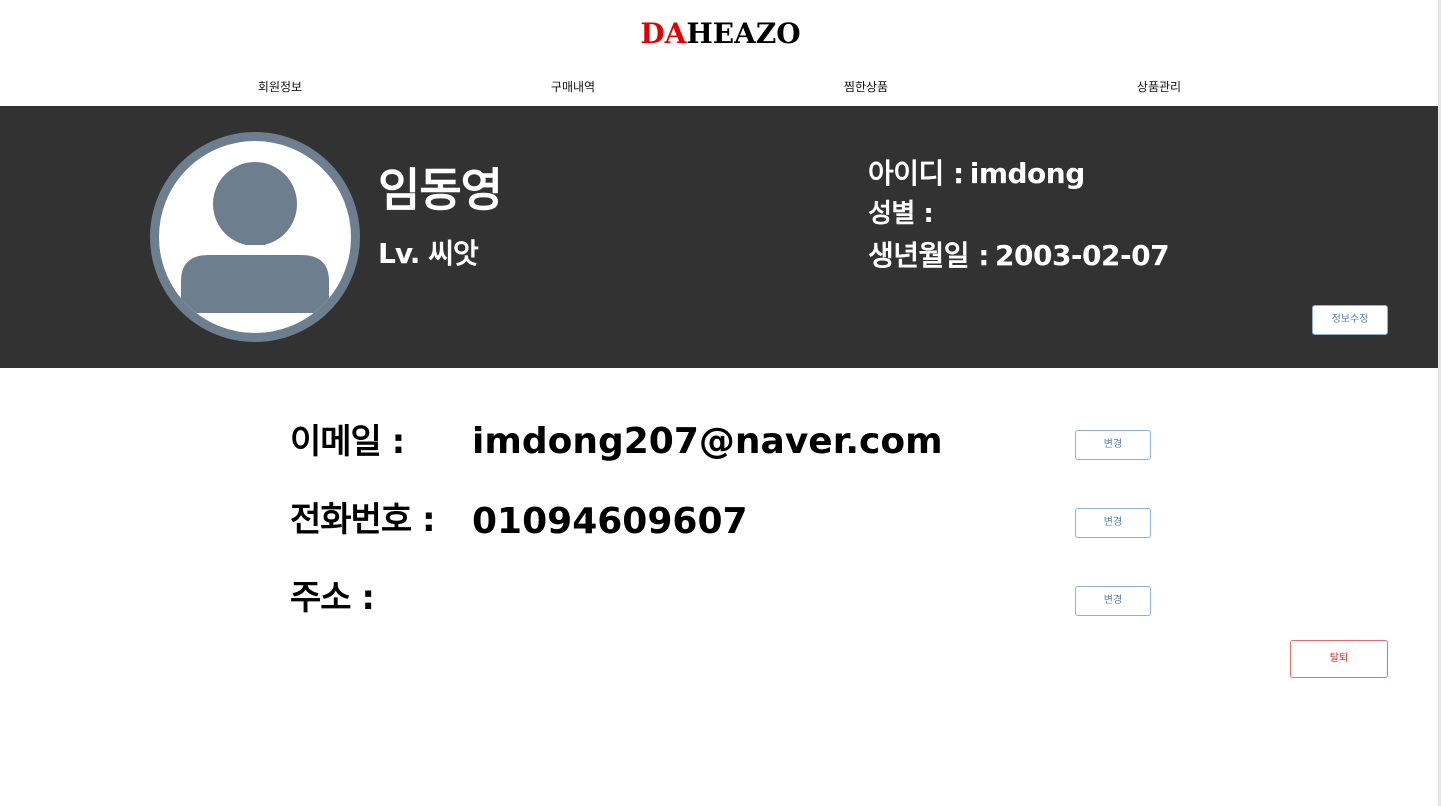 The image size is (1441, 806). What do you see at coordinates (363, 520) in the screenshot?
I see `phone-label: 전화번호 :` at bounding box center [363, 520].